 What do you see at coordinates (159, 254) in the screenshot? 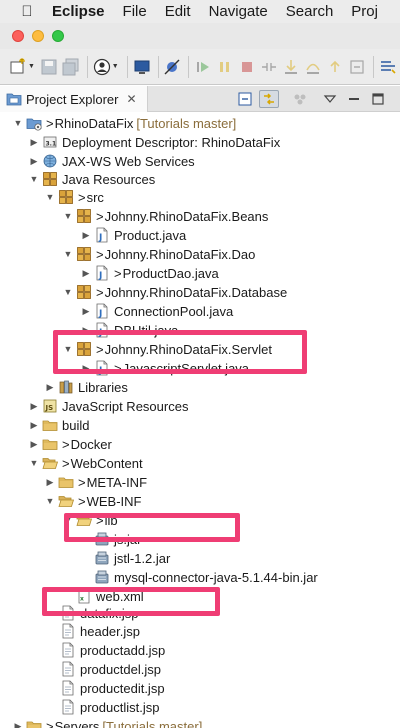
I see `tree-item-pkg-dao: ▼ > Johnny.RhinoDataFix.Dao` at bounding box center [159, 254].